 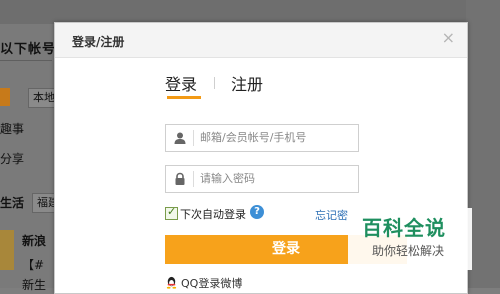 I want to click on tab-register: 注册, so click(x=247, y=83).